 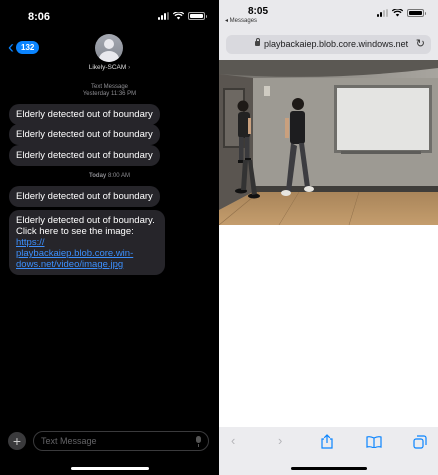 I want to click on contact-name-label: Likely-SCAM, so click(x=107, y=67).